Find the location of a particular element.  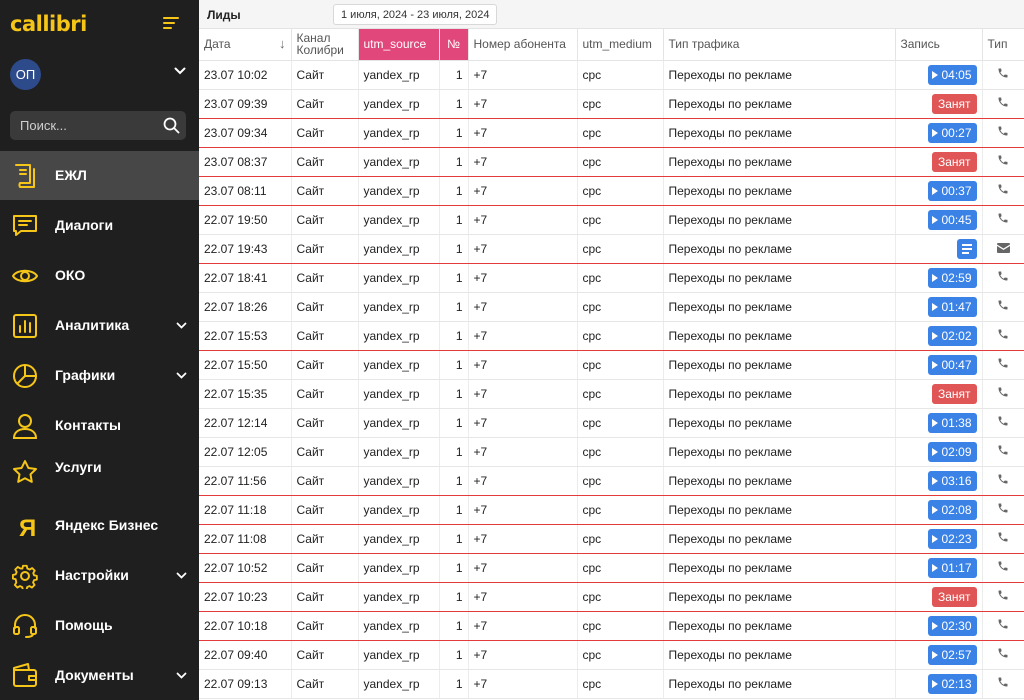

sidebar-item-chat: Диалоги is located at coordinates (99, 225).